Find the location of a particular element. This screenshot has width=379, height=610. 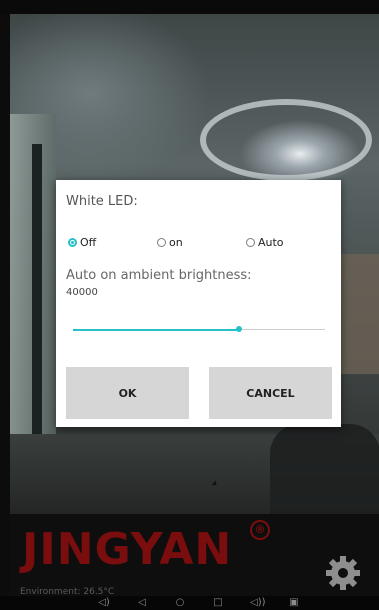

back-icon: ◁ is located at coordinates (142, 602).